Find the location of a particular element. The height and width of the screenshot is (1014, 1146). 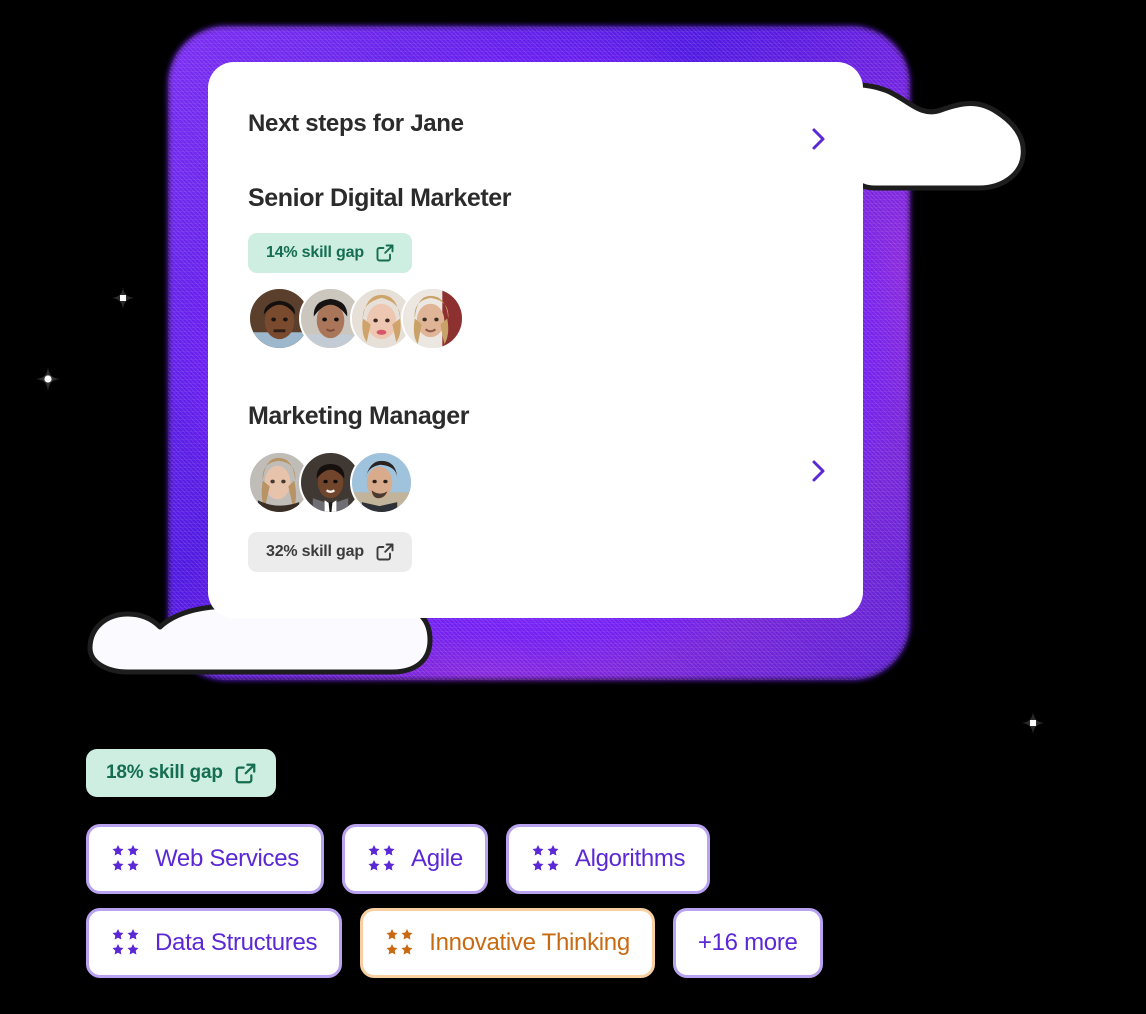

page-title: Next steps for Jane is located at coordinates (356, 123).